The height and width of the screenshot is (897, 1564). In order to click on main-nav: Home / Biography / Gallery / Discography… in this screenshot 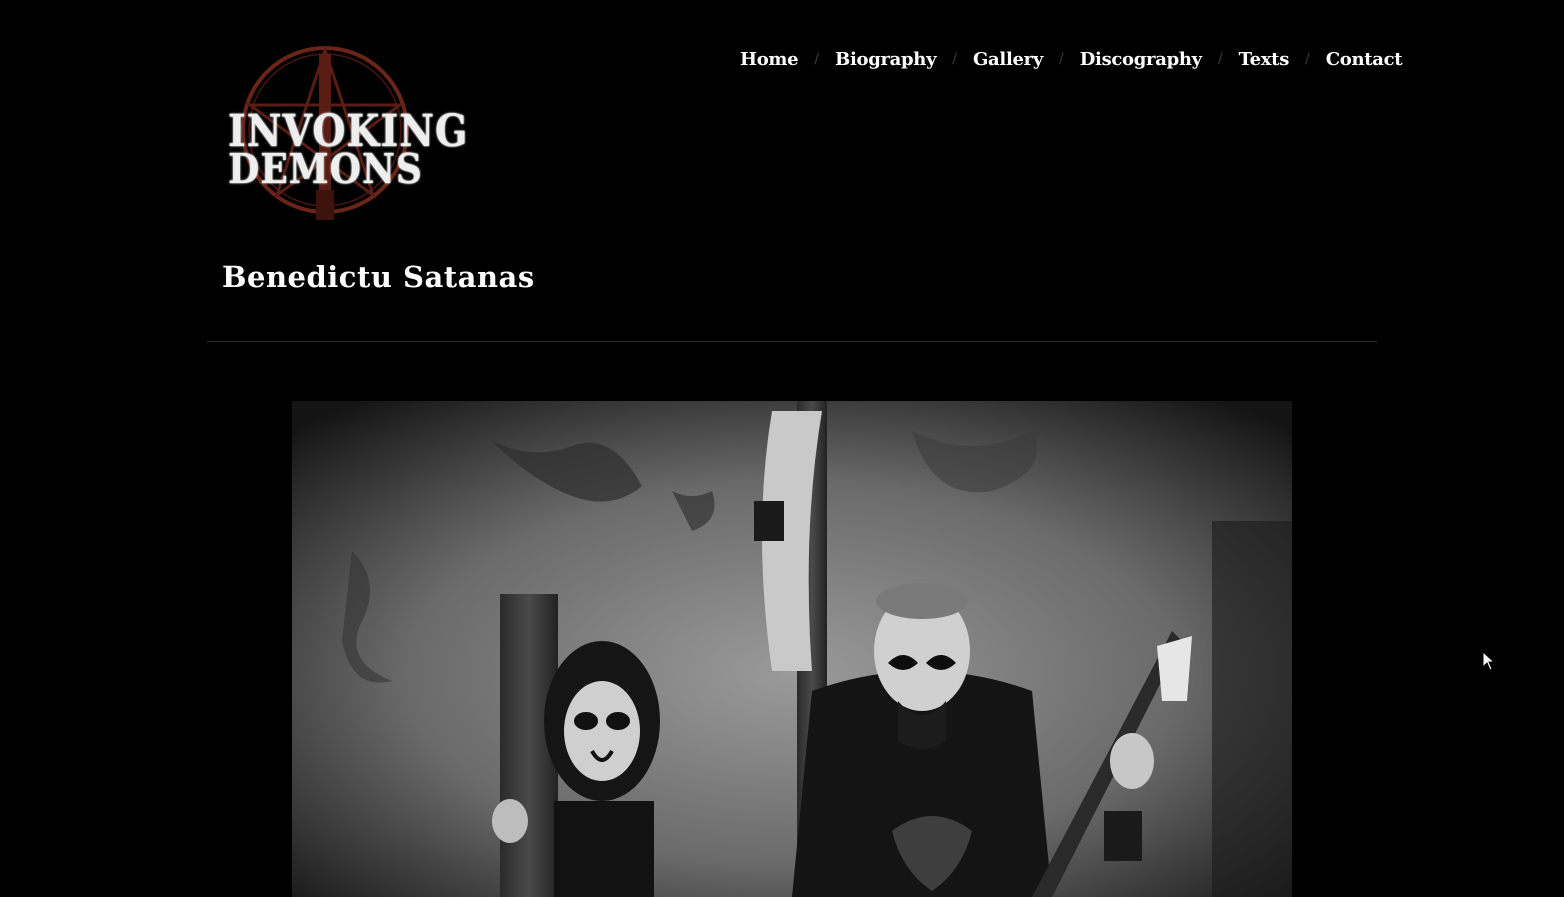, I will do `click(1071, 59)`.